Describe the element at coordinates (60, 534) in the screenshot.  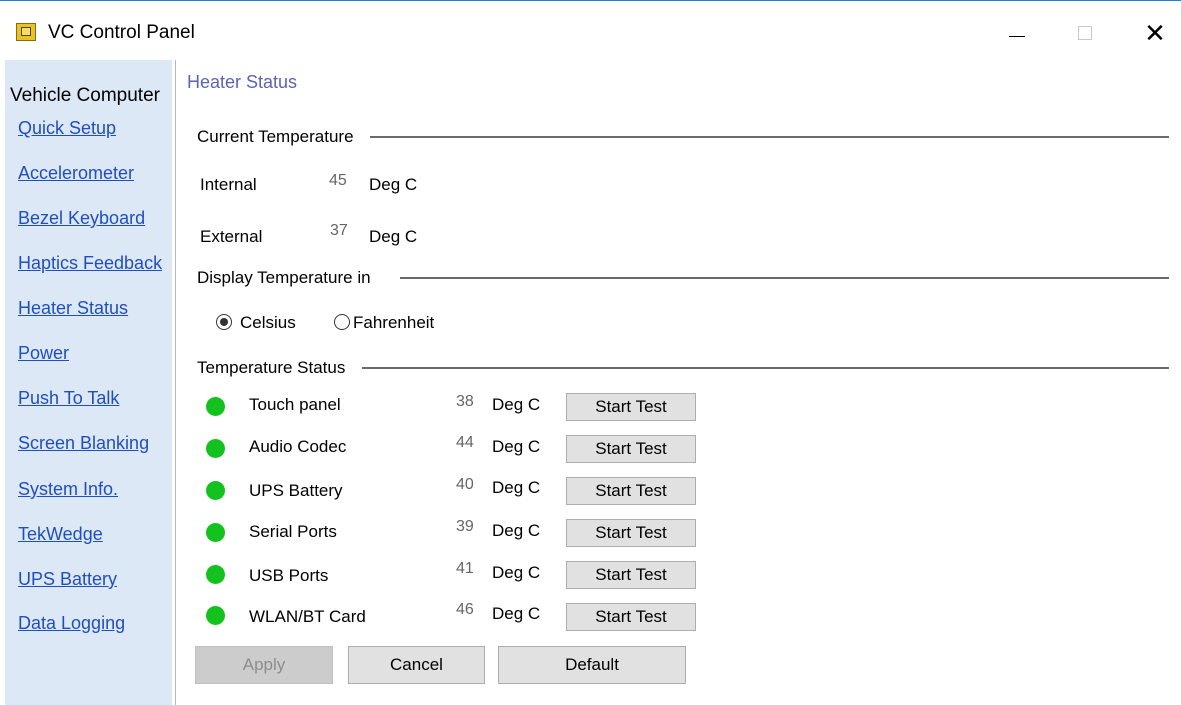
I see `sidebar-item-tekwedge: TekWedge` at that location.